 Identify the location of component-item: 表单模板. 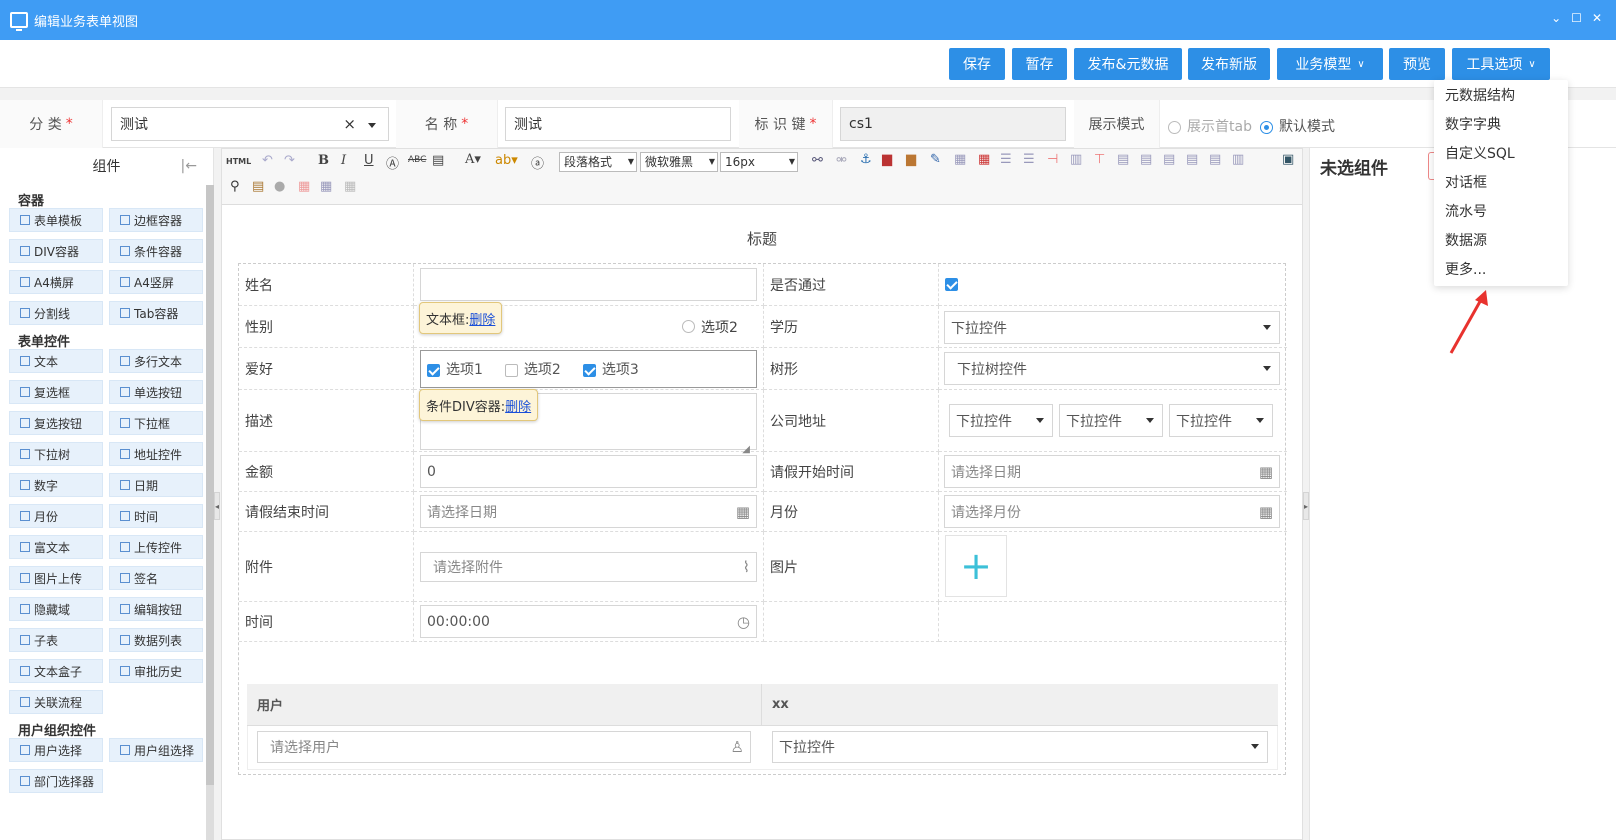
(56, 220).